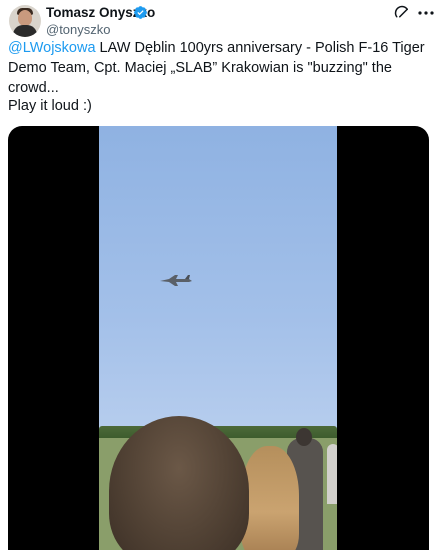 The image size is (439, 550). Describe the element at coordinates (304, 437) in the screenshot. I see `video-person-right-head` at that location.